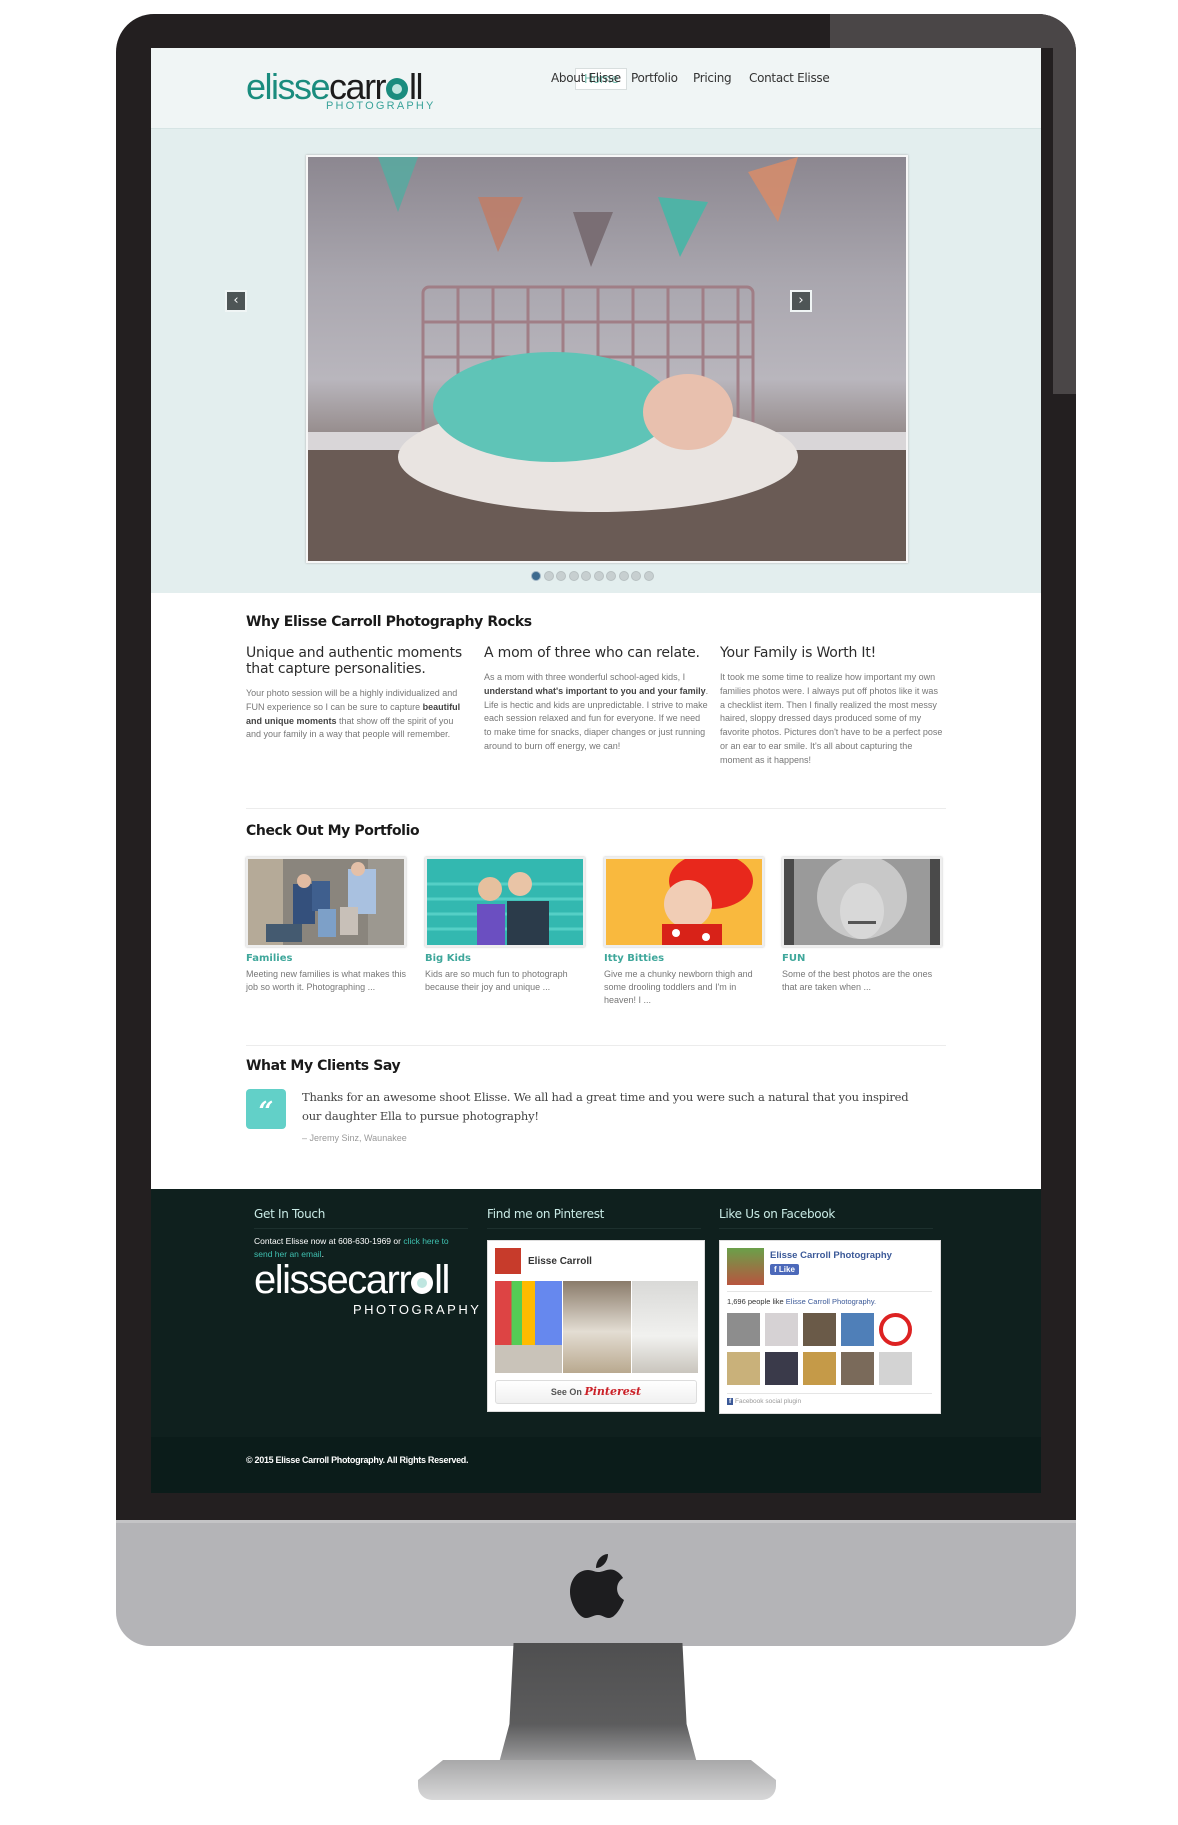  I want to click on apple-logo-icon, so click(597, 1586).